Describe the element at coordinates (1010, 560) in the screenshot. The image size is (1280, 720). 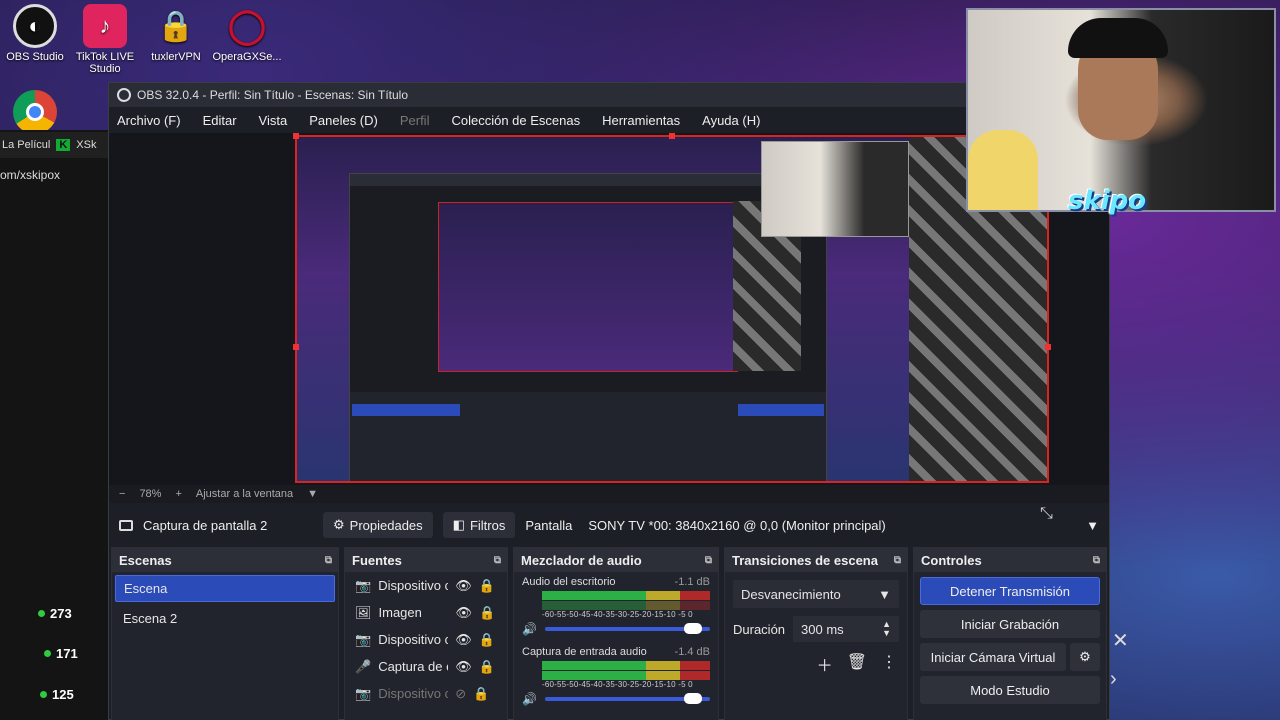
I see `controls-dock-header: Controles ⧉` at that location.